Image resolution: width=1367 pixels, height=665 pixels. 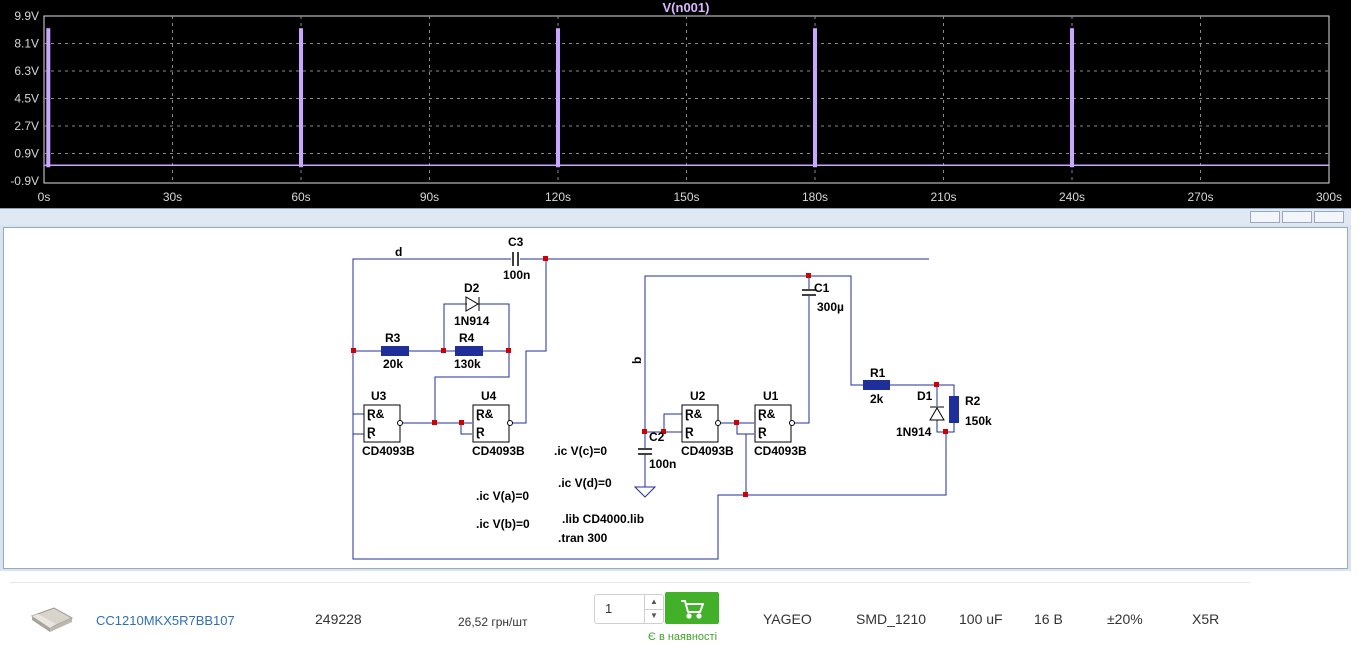 I want to click on y-tick-label: -0.9V, so click(x=24, y=181).